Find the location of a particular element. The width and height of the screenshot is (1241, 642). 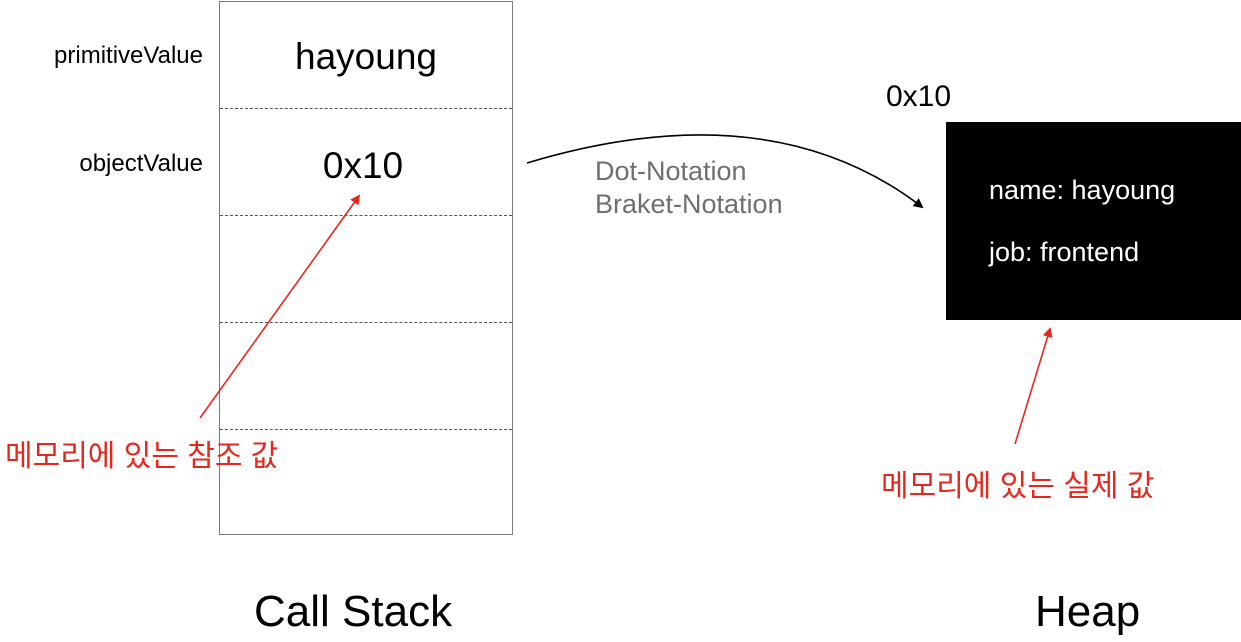

actual-annotation-arrow is located at coordinates (1033, 386).